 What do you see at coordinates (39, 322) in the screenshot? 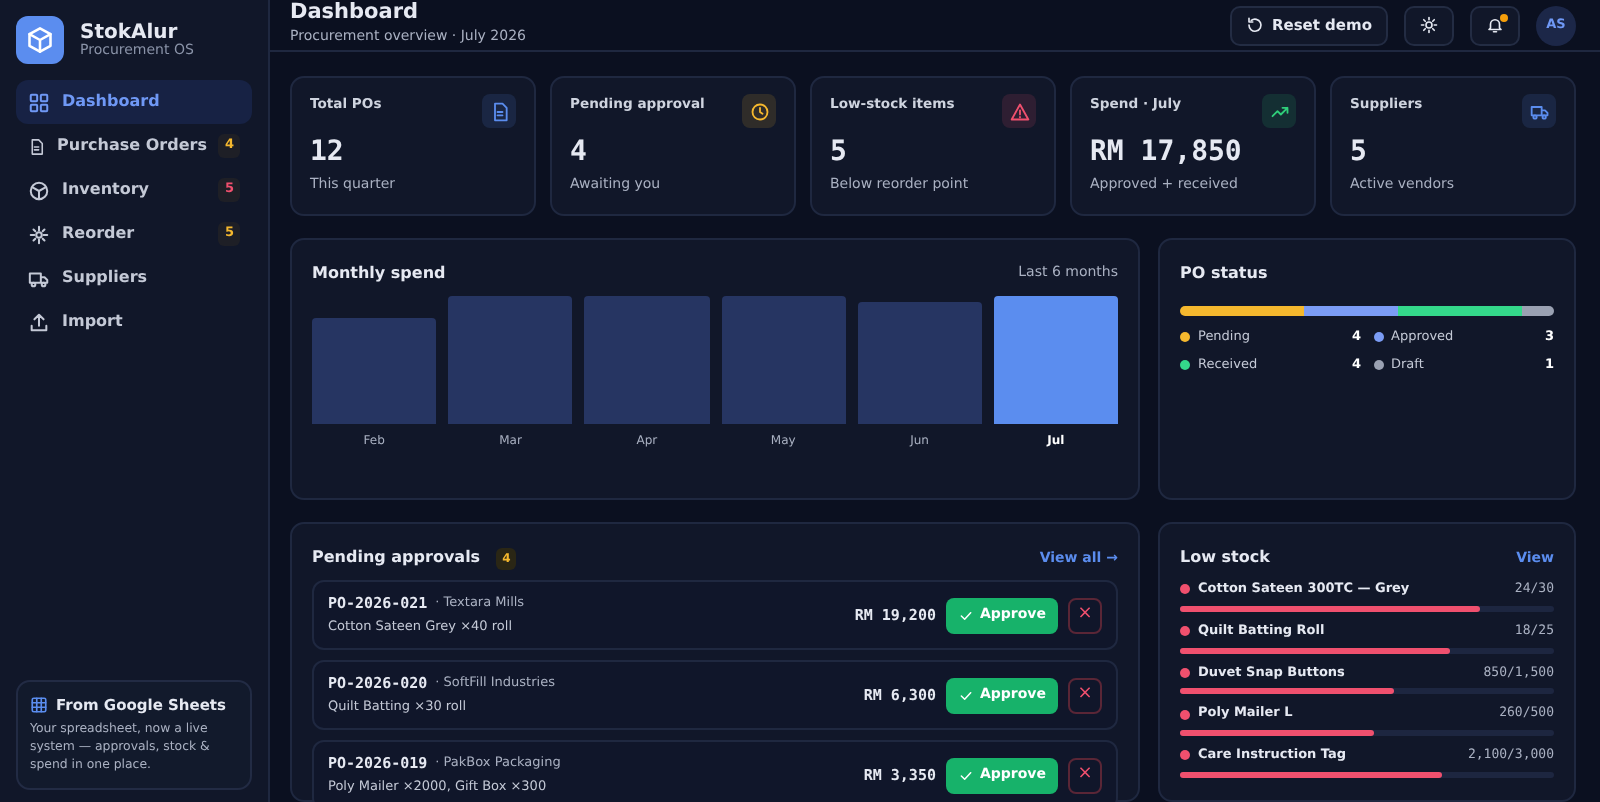
I see `upload-icon` at bounding box center [39, 322].